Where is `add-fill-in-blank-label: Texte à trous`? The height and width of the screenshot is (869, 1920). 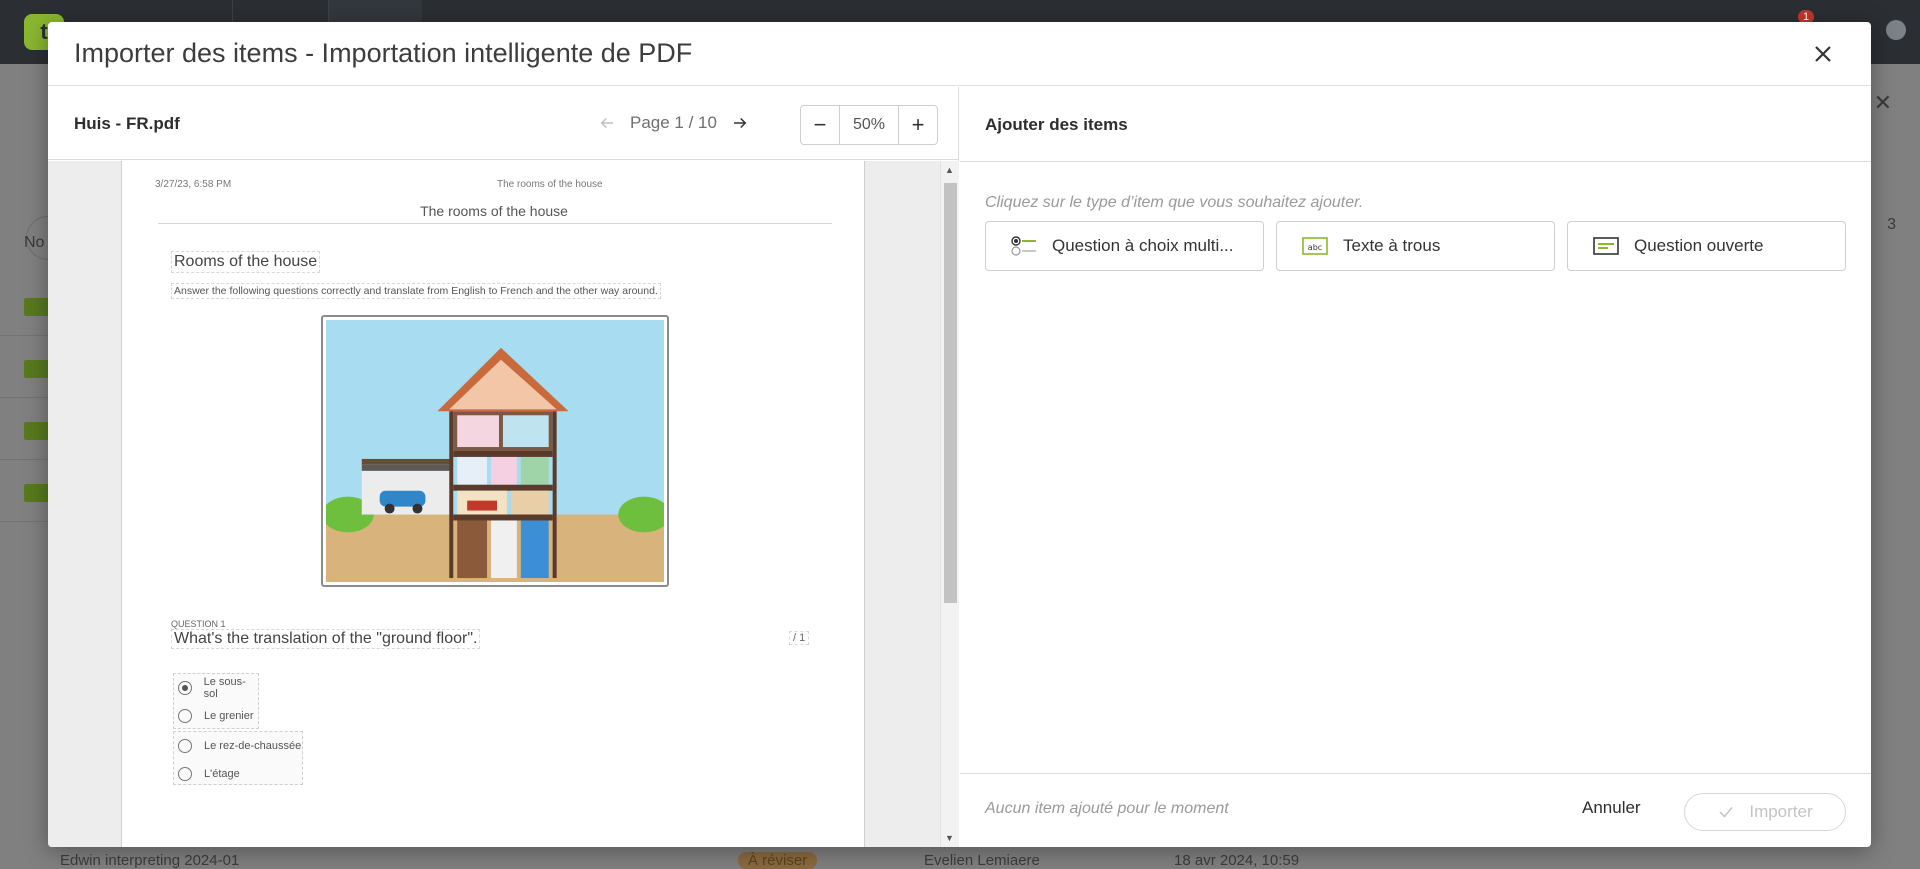 add-fill-in-blank-label: Texte à trous is located at coordinates (1392, 245).